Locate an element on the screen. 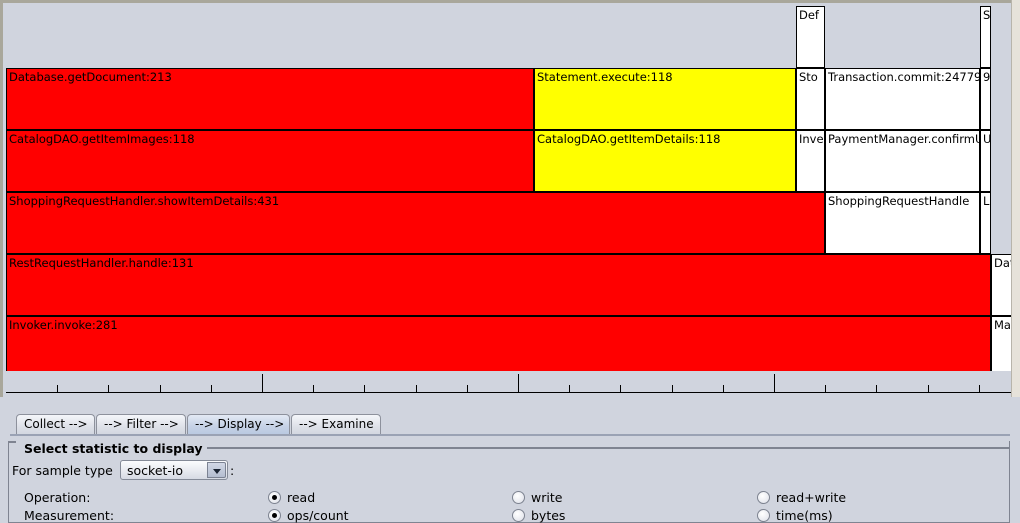 The width and height of the screenshot is (1020, 523). flamegraph-frame: S is located at coordinates (985, 37).